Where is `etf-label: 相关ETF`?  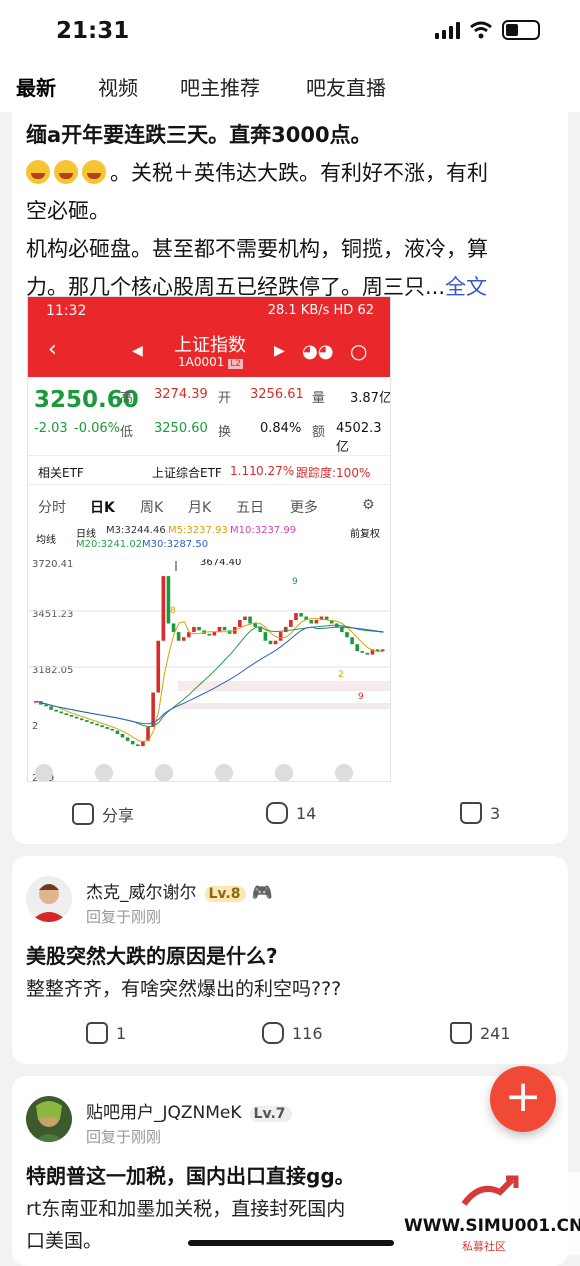
etf-label: 相关ETF is located at coordinates (61, 473).